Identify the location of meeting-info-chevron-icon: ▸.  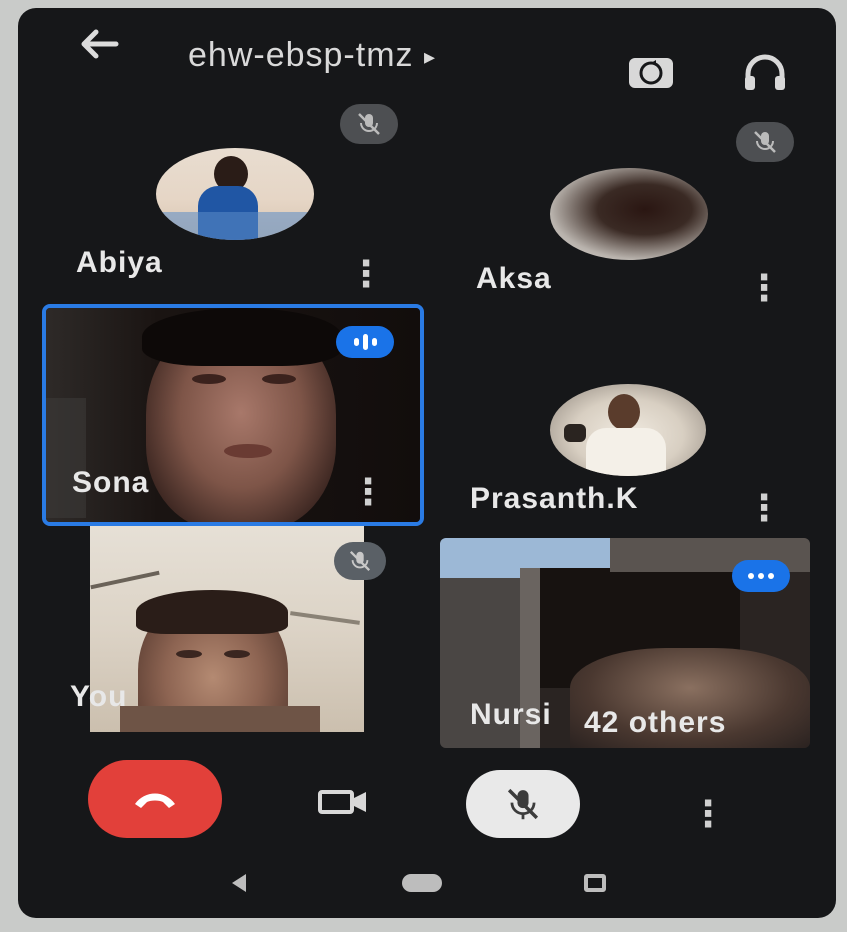
(430, 57).